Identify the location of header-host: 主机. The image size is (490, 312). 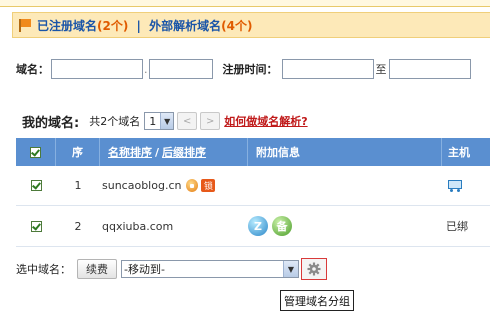
(459, 152).